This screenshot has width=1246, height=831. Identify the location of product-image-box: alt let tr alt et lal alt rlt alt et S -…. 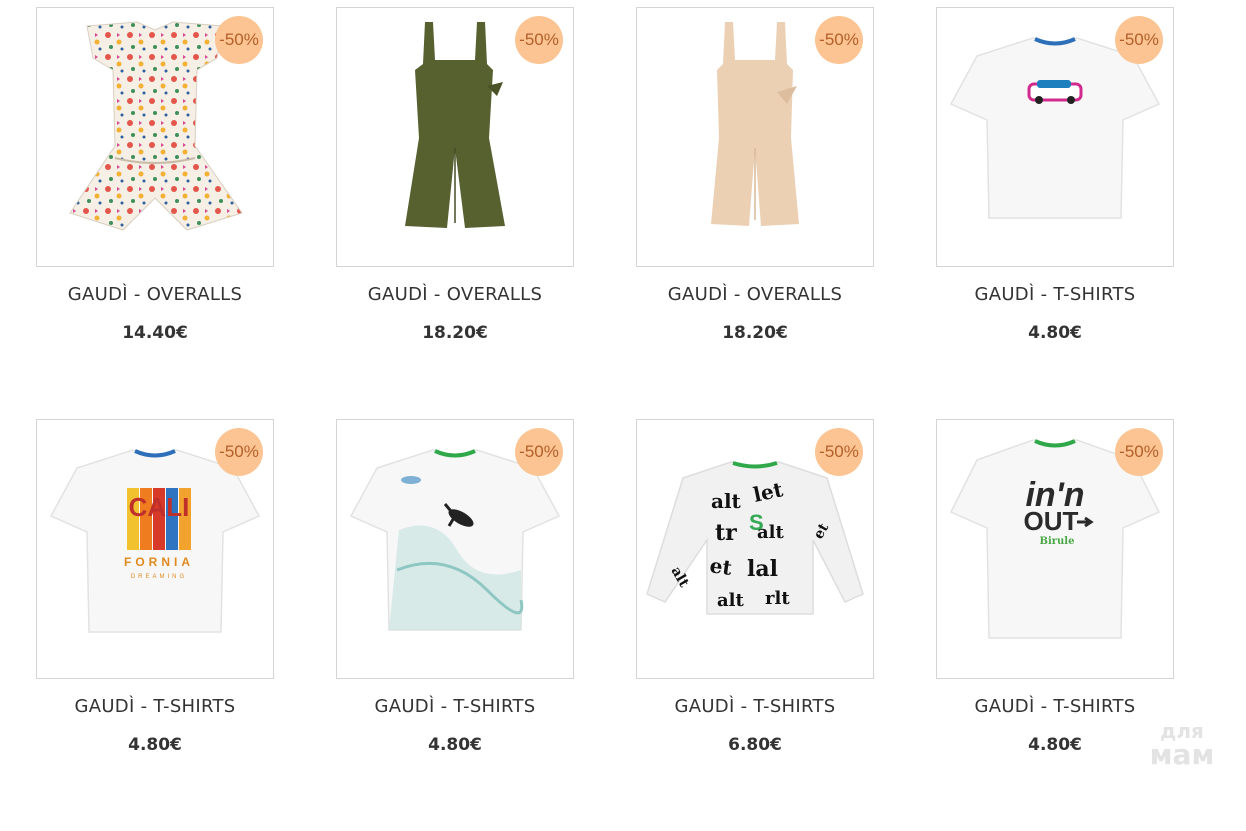
(755, 549).